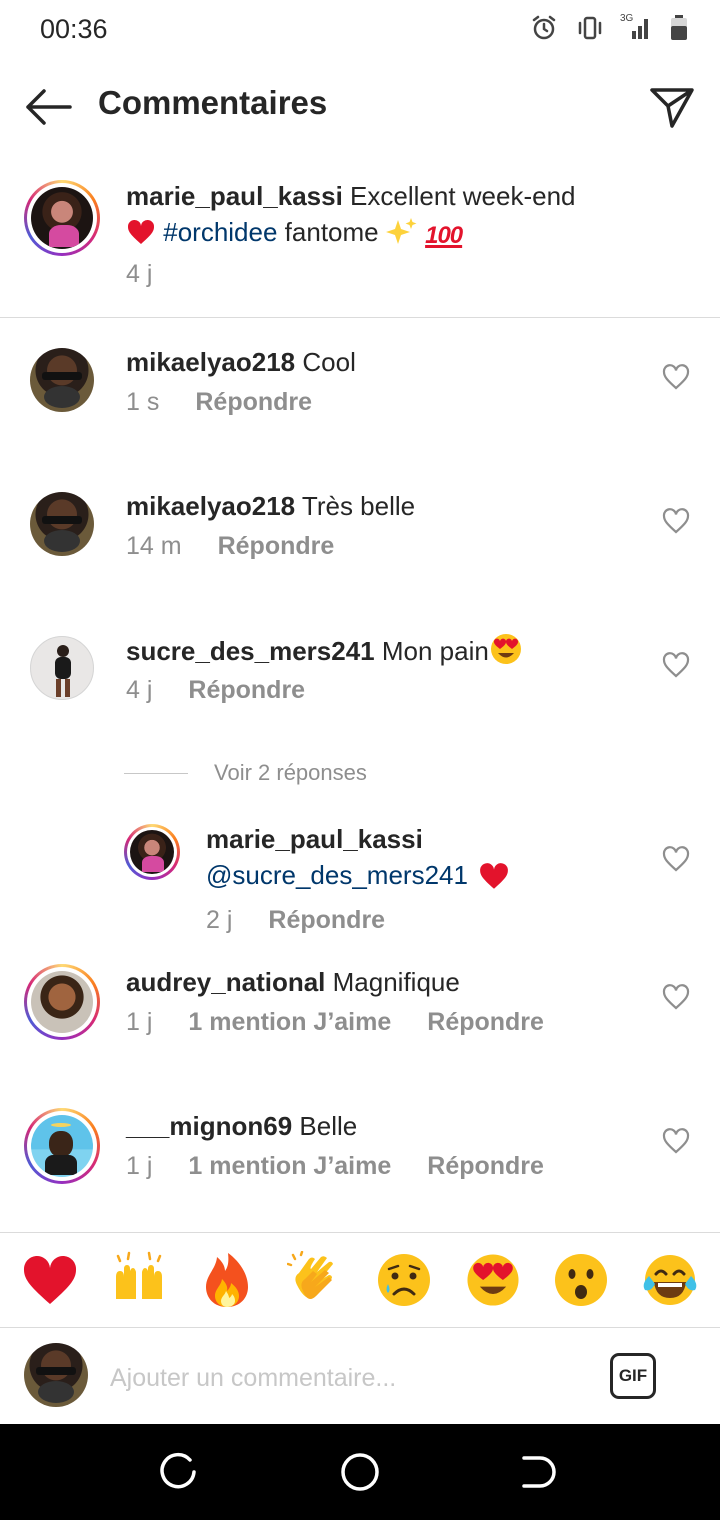 The image size is (720, 1520). What do you see at coordinates (358, 506) in the screenshot?
I see `comment-body: Très belle` at bounding box center [358, 506].